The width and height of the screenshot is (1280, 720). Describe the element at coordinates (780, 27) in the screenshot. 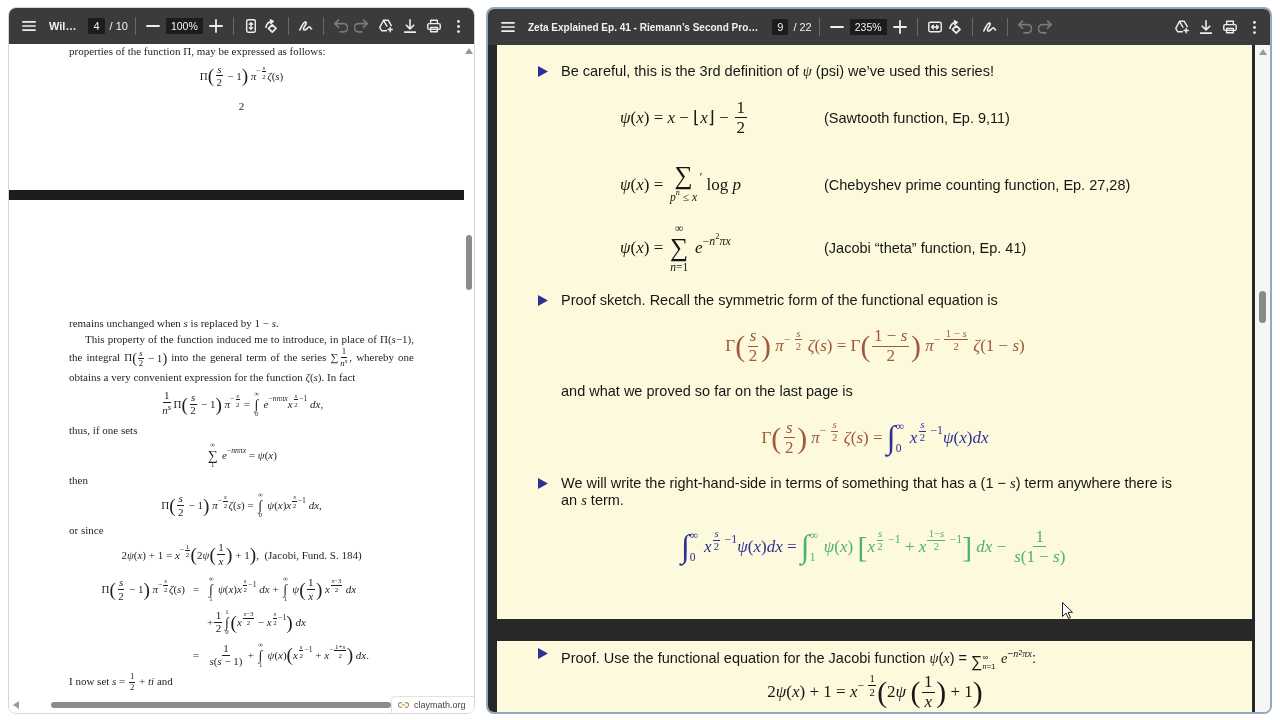

I see `page-number-field: 9` at that location.